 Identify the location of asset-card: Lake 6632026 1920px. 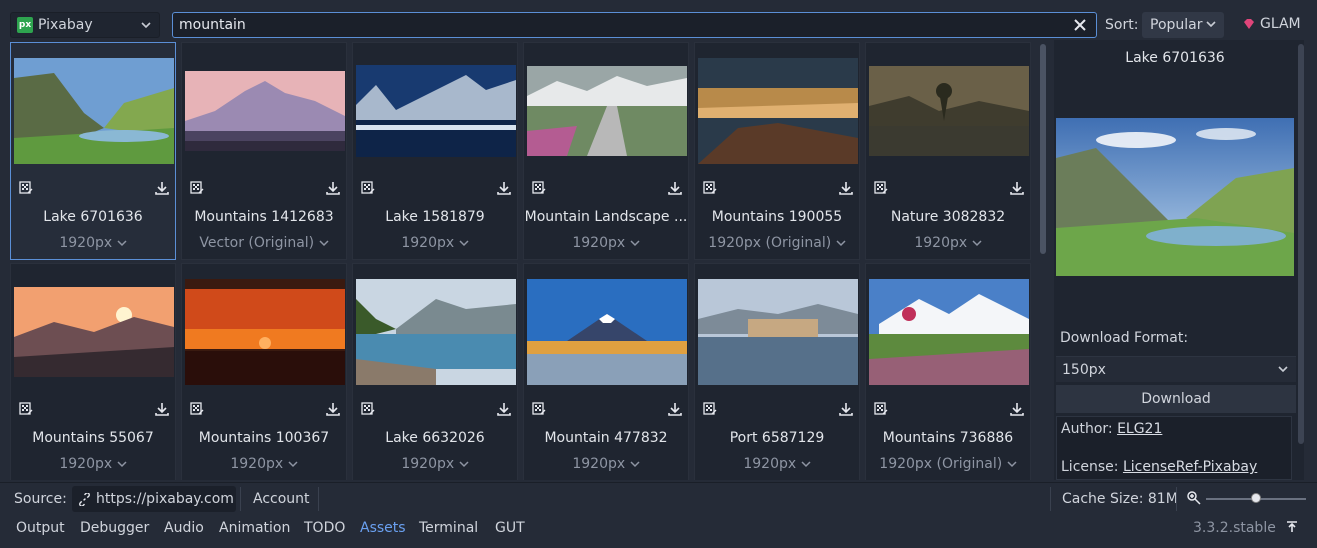
(435, 371).